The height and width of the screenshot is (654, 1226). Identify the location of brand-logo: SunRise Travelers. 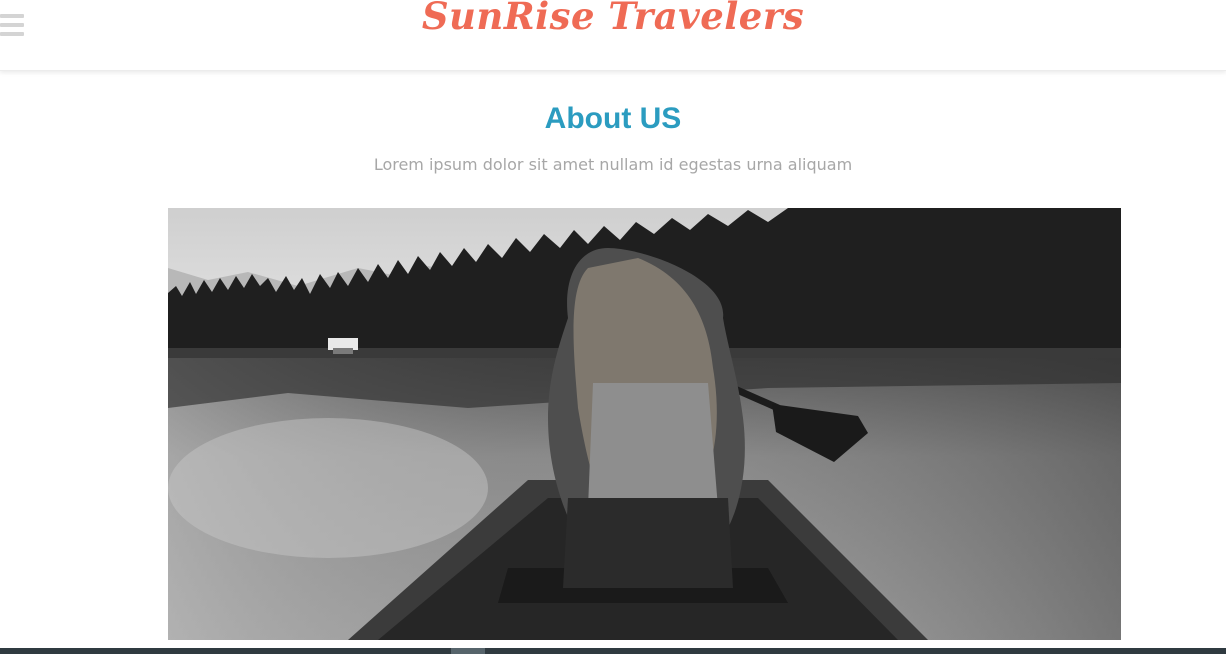
(613, 19).